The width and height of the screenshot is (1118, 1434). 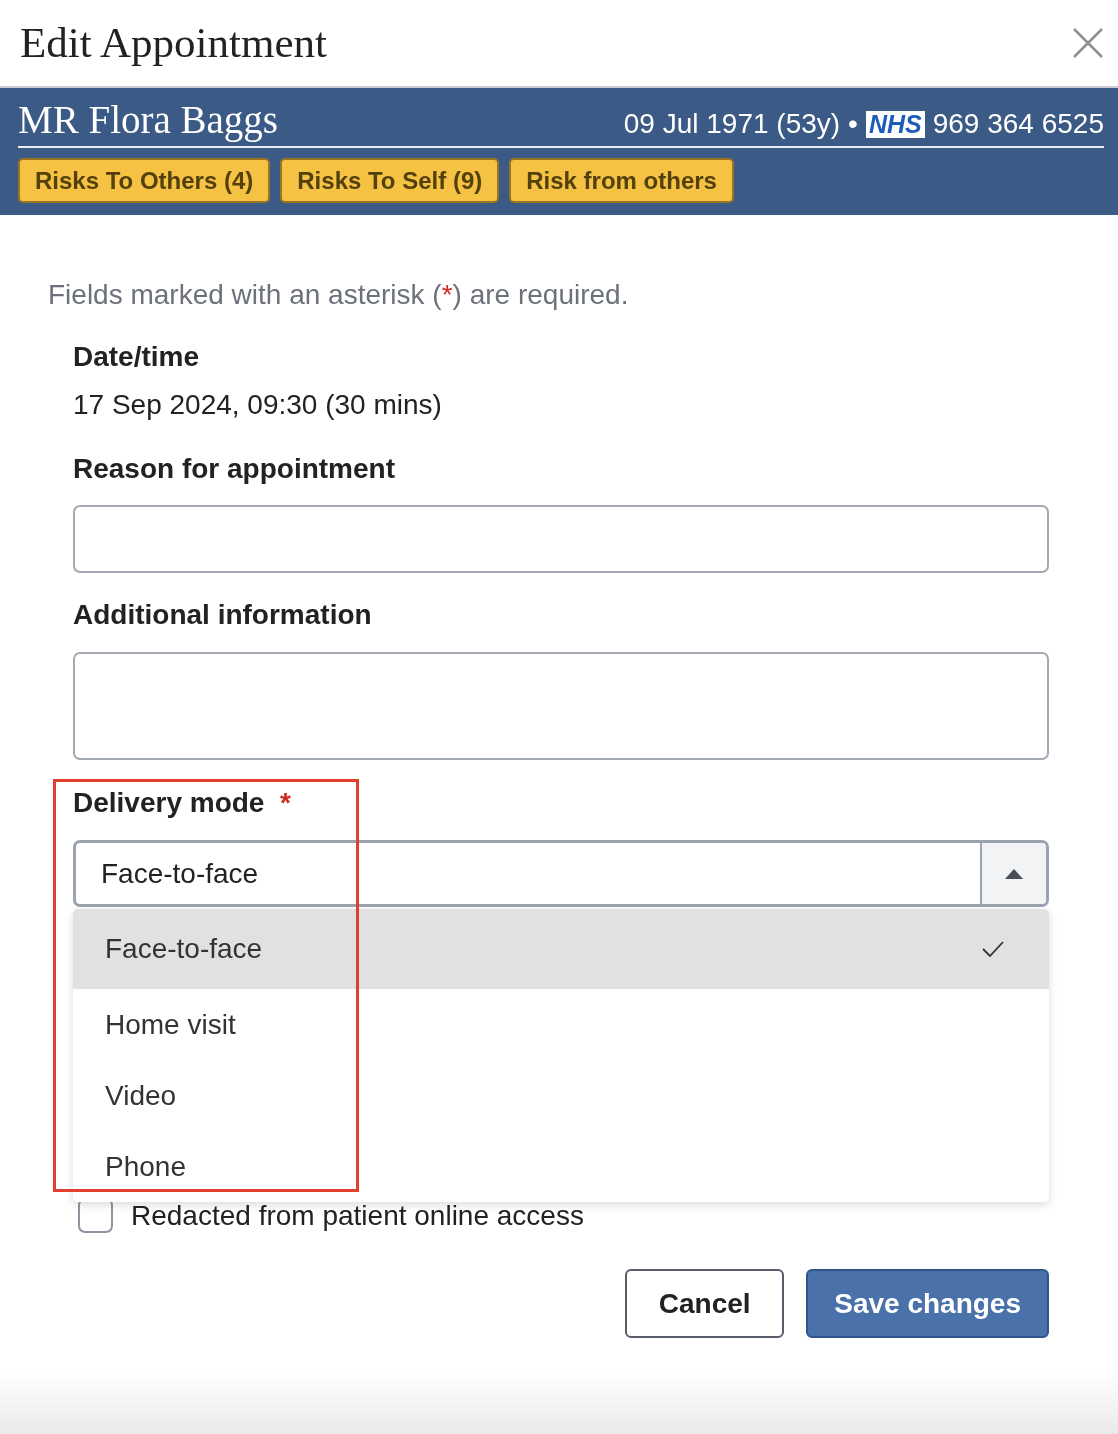 What do you see at coordinates (144, 180) in the screenshot?
I see `risk-badge: Risks To Others (4)` at bounding box center [144, 180].